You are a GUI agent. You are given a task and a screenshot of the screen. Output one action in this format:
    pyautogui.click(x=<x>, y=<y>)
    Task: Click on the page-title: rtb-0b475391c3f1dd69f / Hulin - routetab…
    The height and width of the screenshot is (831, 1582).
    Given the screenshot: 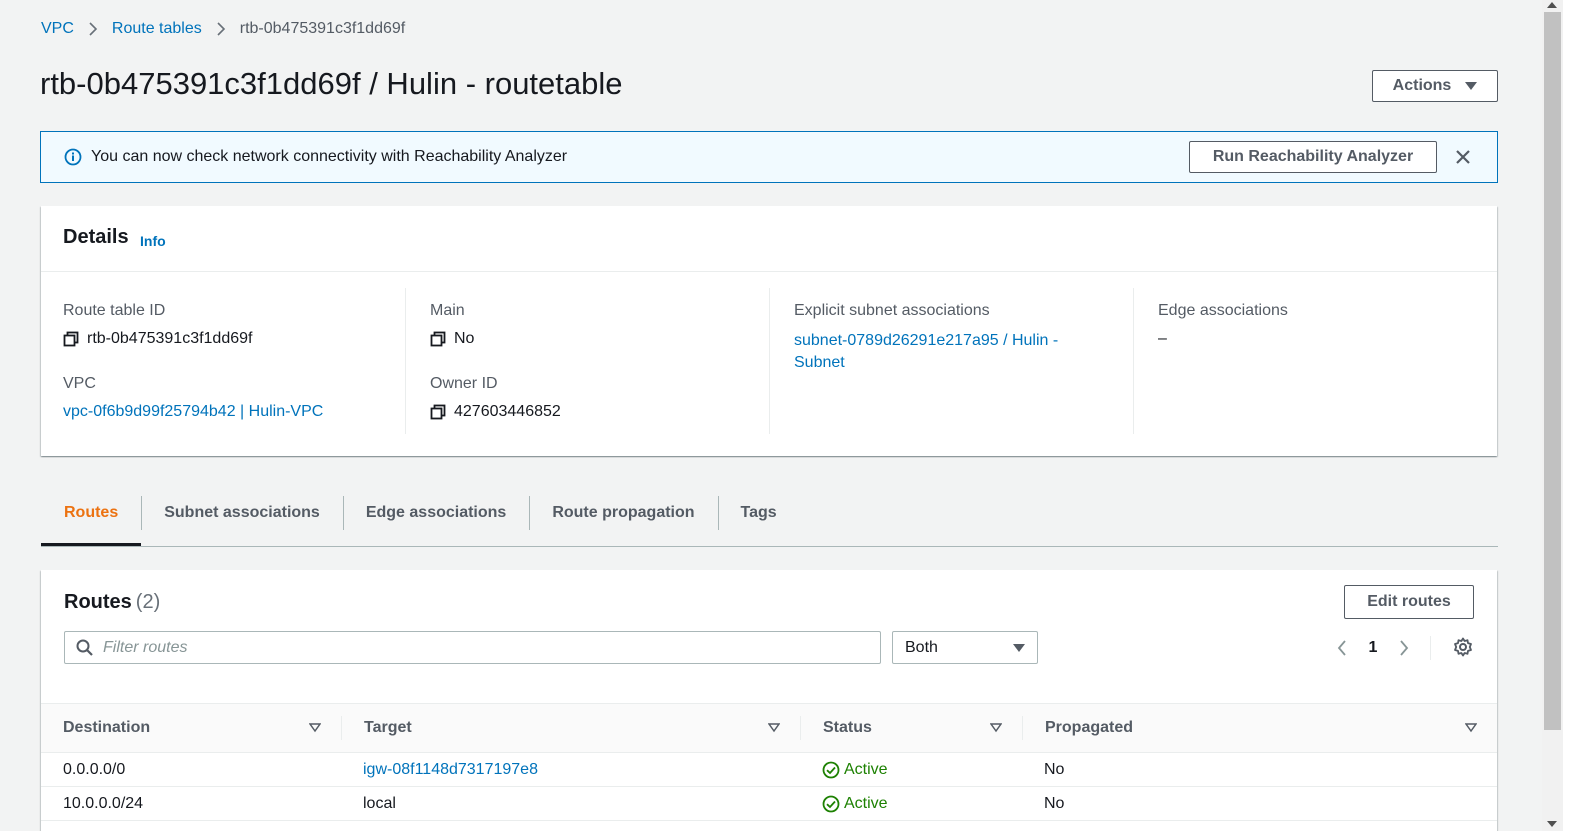 What is the action you would take?
    pyautogui.click(x=331, y=83)
    